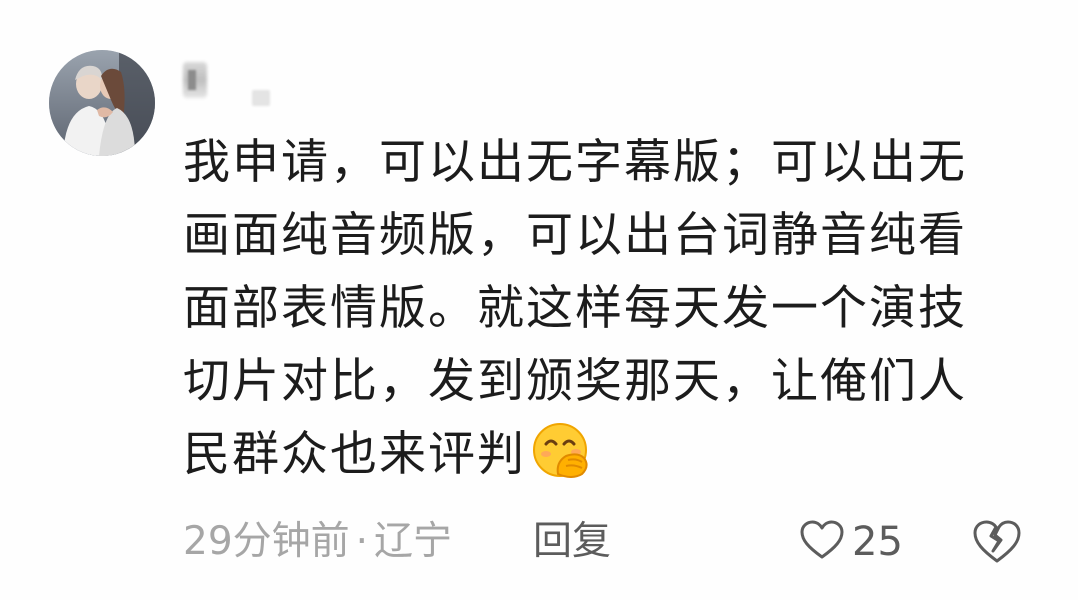 This screenshot has width=1078, height=600. Describe the element at coordinates (413, 541) in the screenshot. I see `comment-location: 辽宁` at that location.